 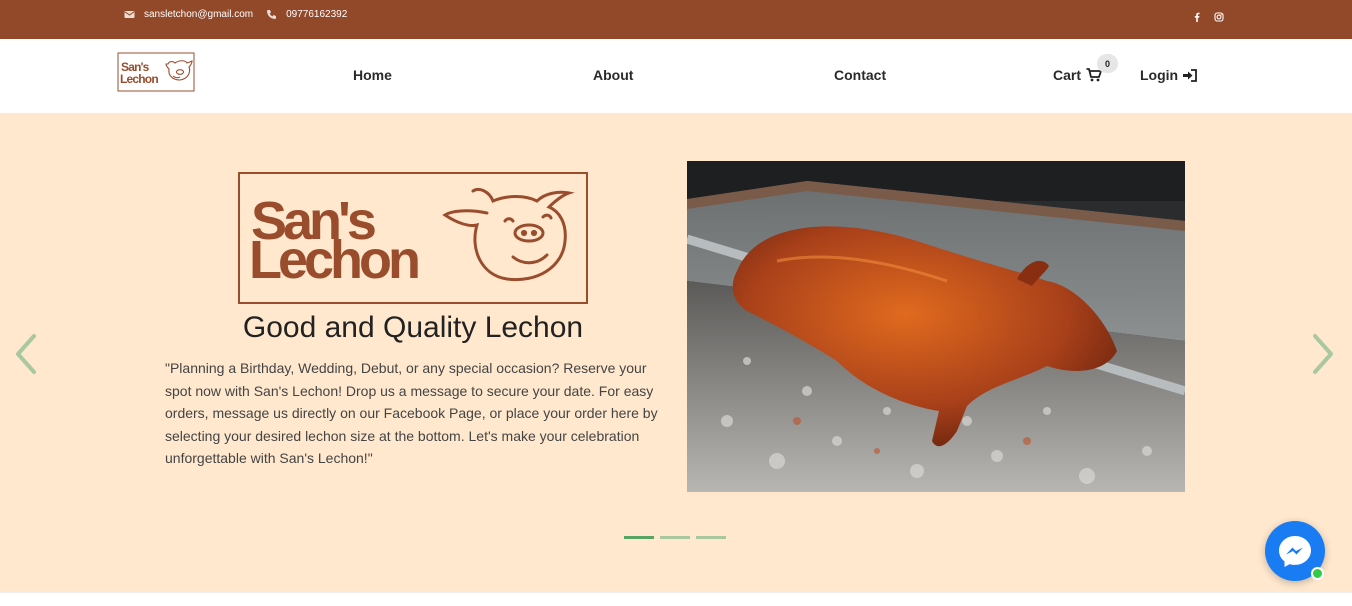 I want to click on cart-count-badge: 0, so click(x=1107, y=63).